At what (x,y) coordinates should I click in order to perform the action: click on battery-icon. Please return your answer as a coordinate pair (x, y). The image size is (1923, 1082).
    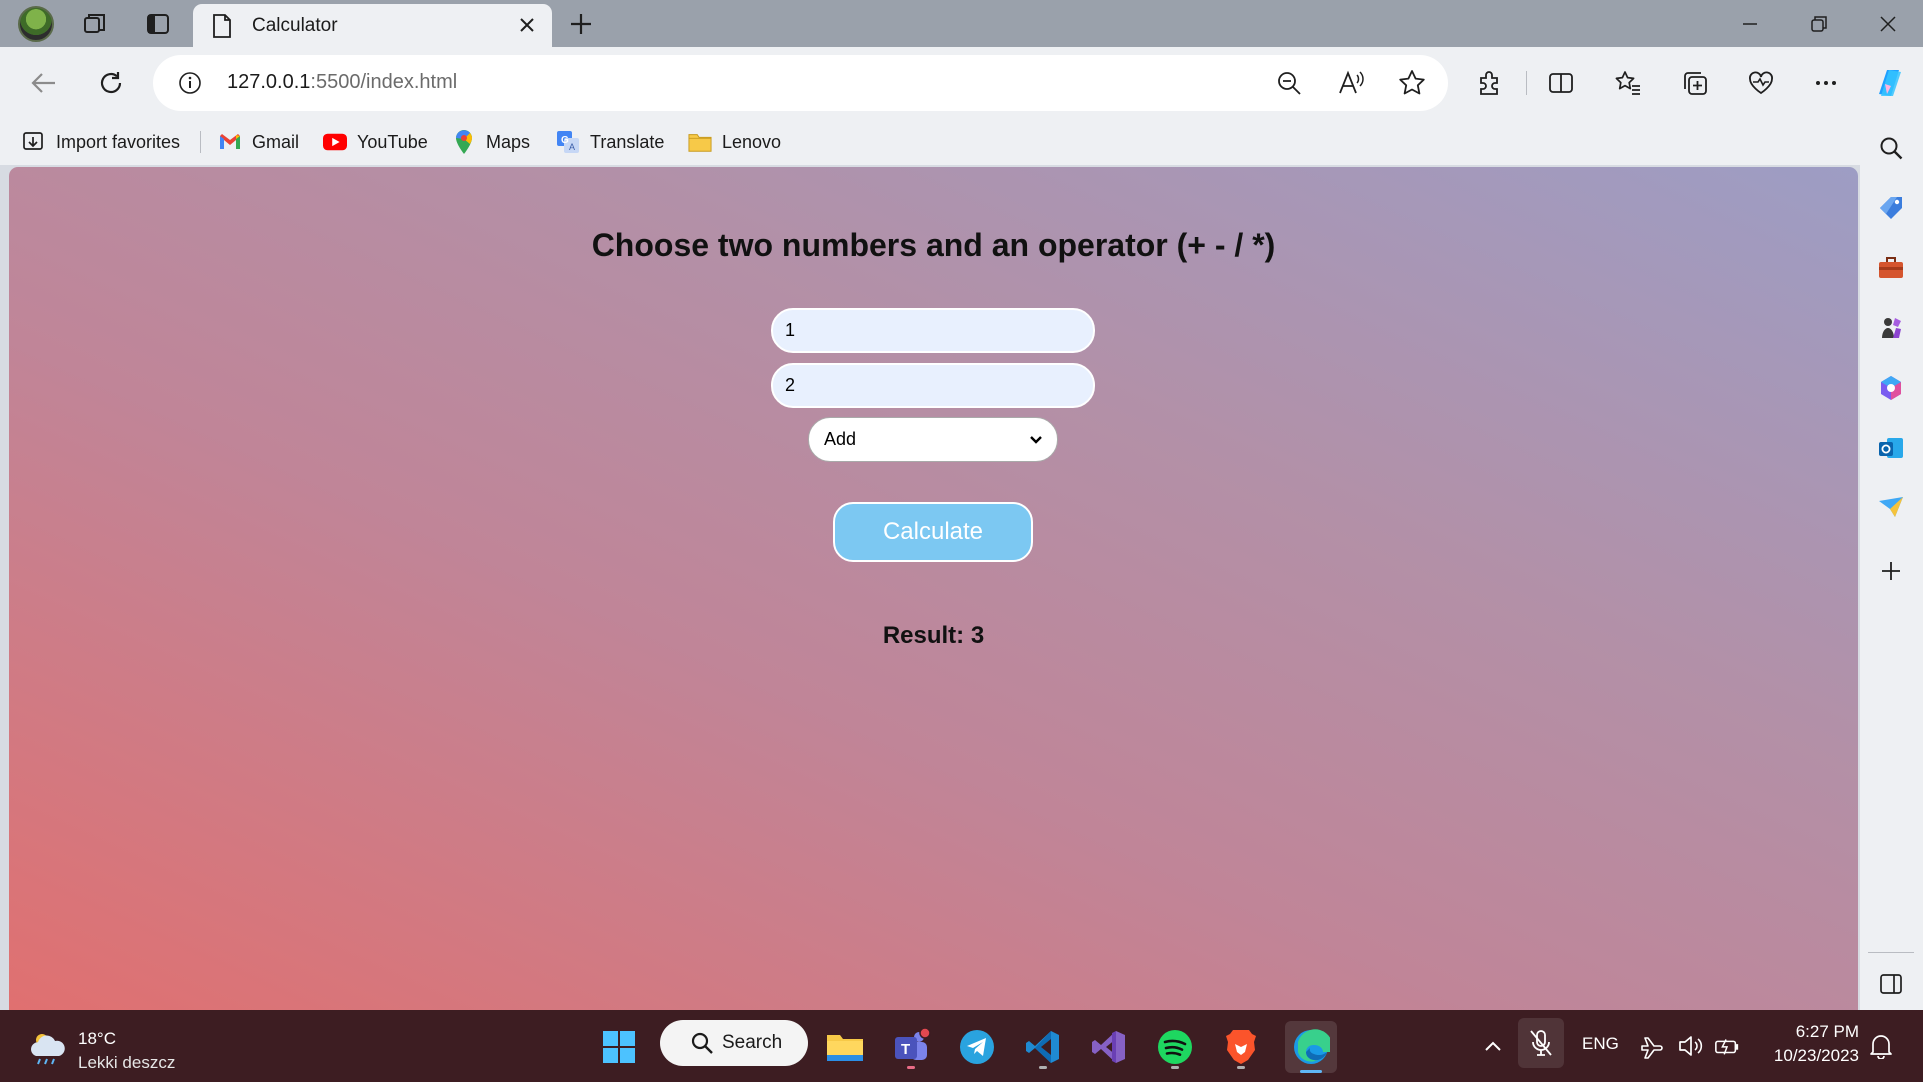
    Looking at the image, I should click on (1727, 1046).